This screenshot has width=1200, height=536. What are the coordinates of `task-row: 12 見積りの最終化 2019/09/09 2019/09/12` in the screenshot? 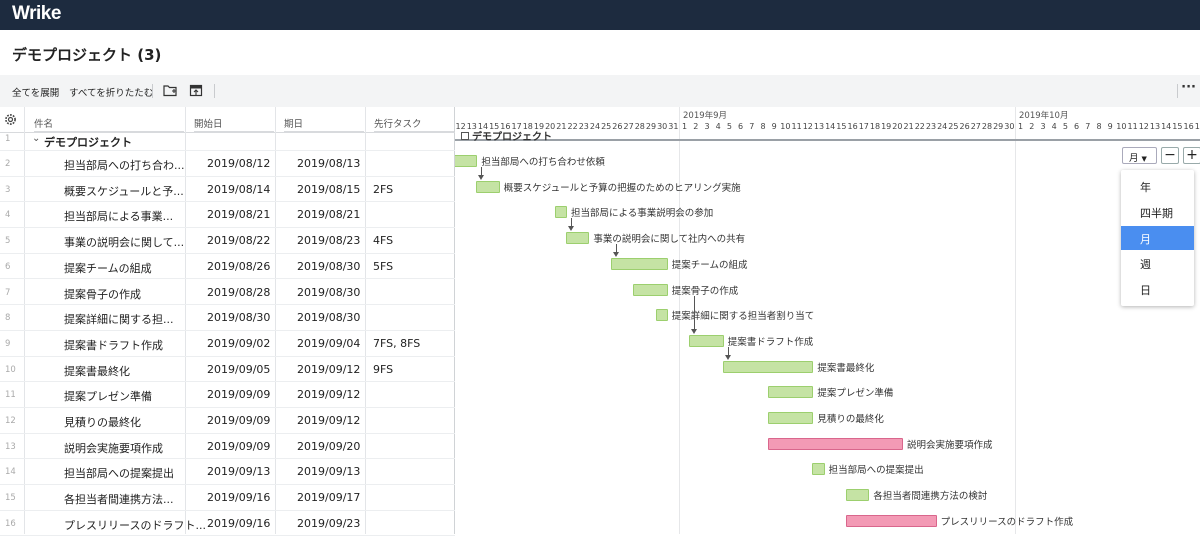 It's located at (227, 421).